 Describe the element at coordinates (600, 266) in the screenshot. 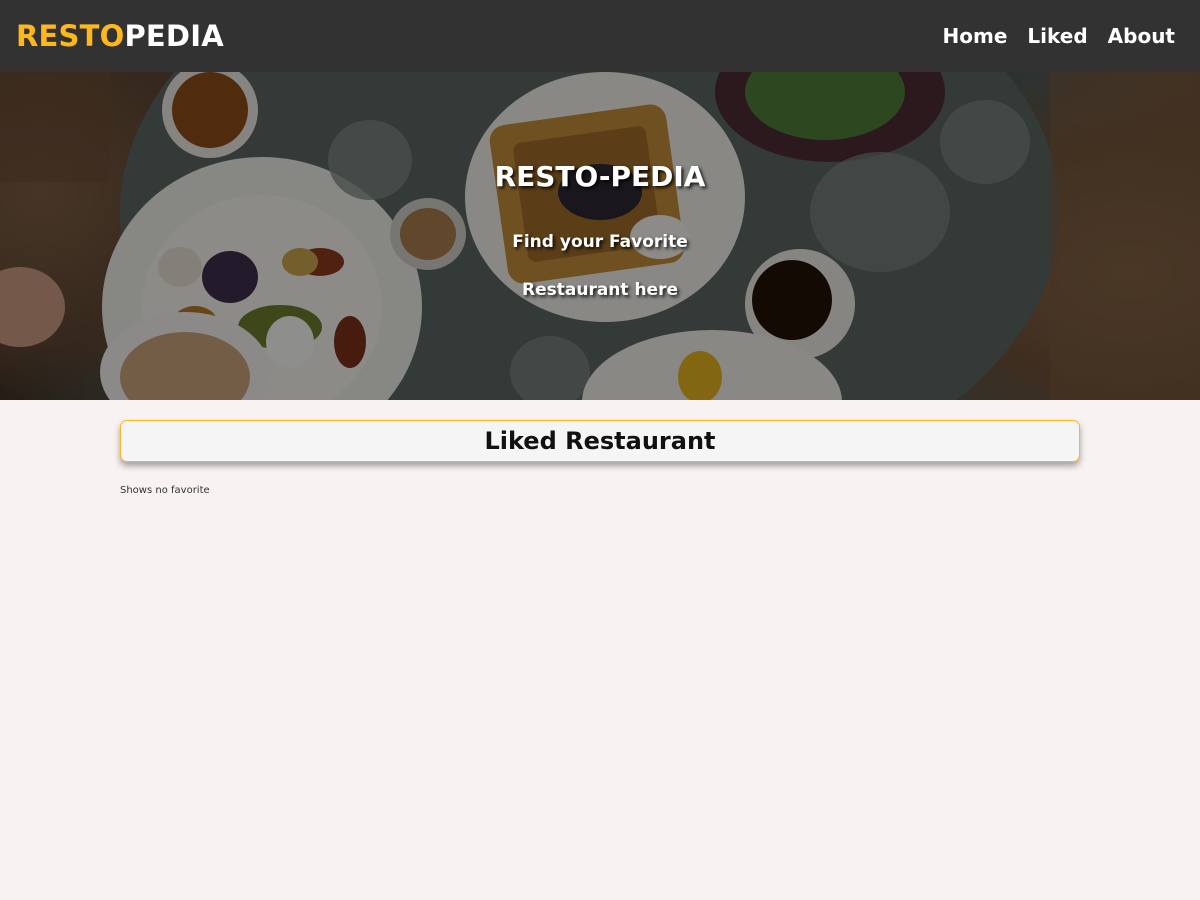

I see `hero-tagline: Find your Favorite Restaurant here` at that location.